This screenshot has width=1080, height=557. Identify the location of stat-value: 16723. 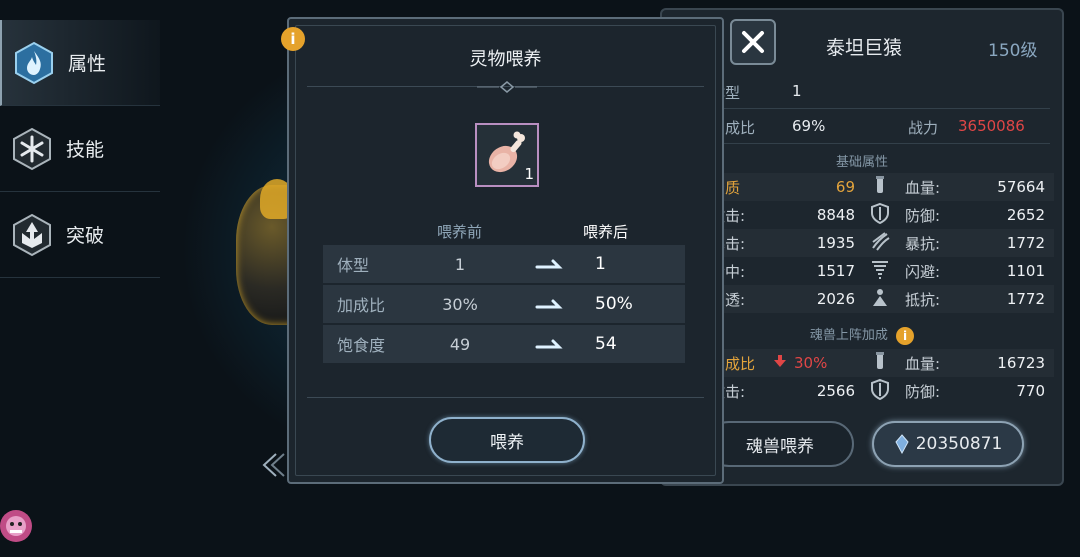
(1021, 363).